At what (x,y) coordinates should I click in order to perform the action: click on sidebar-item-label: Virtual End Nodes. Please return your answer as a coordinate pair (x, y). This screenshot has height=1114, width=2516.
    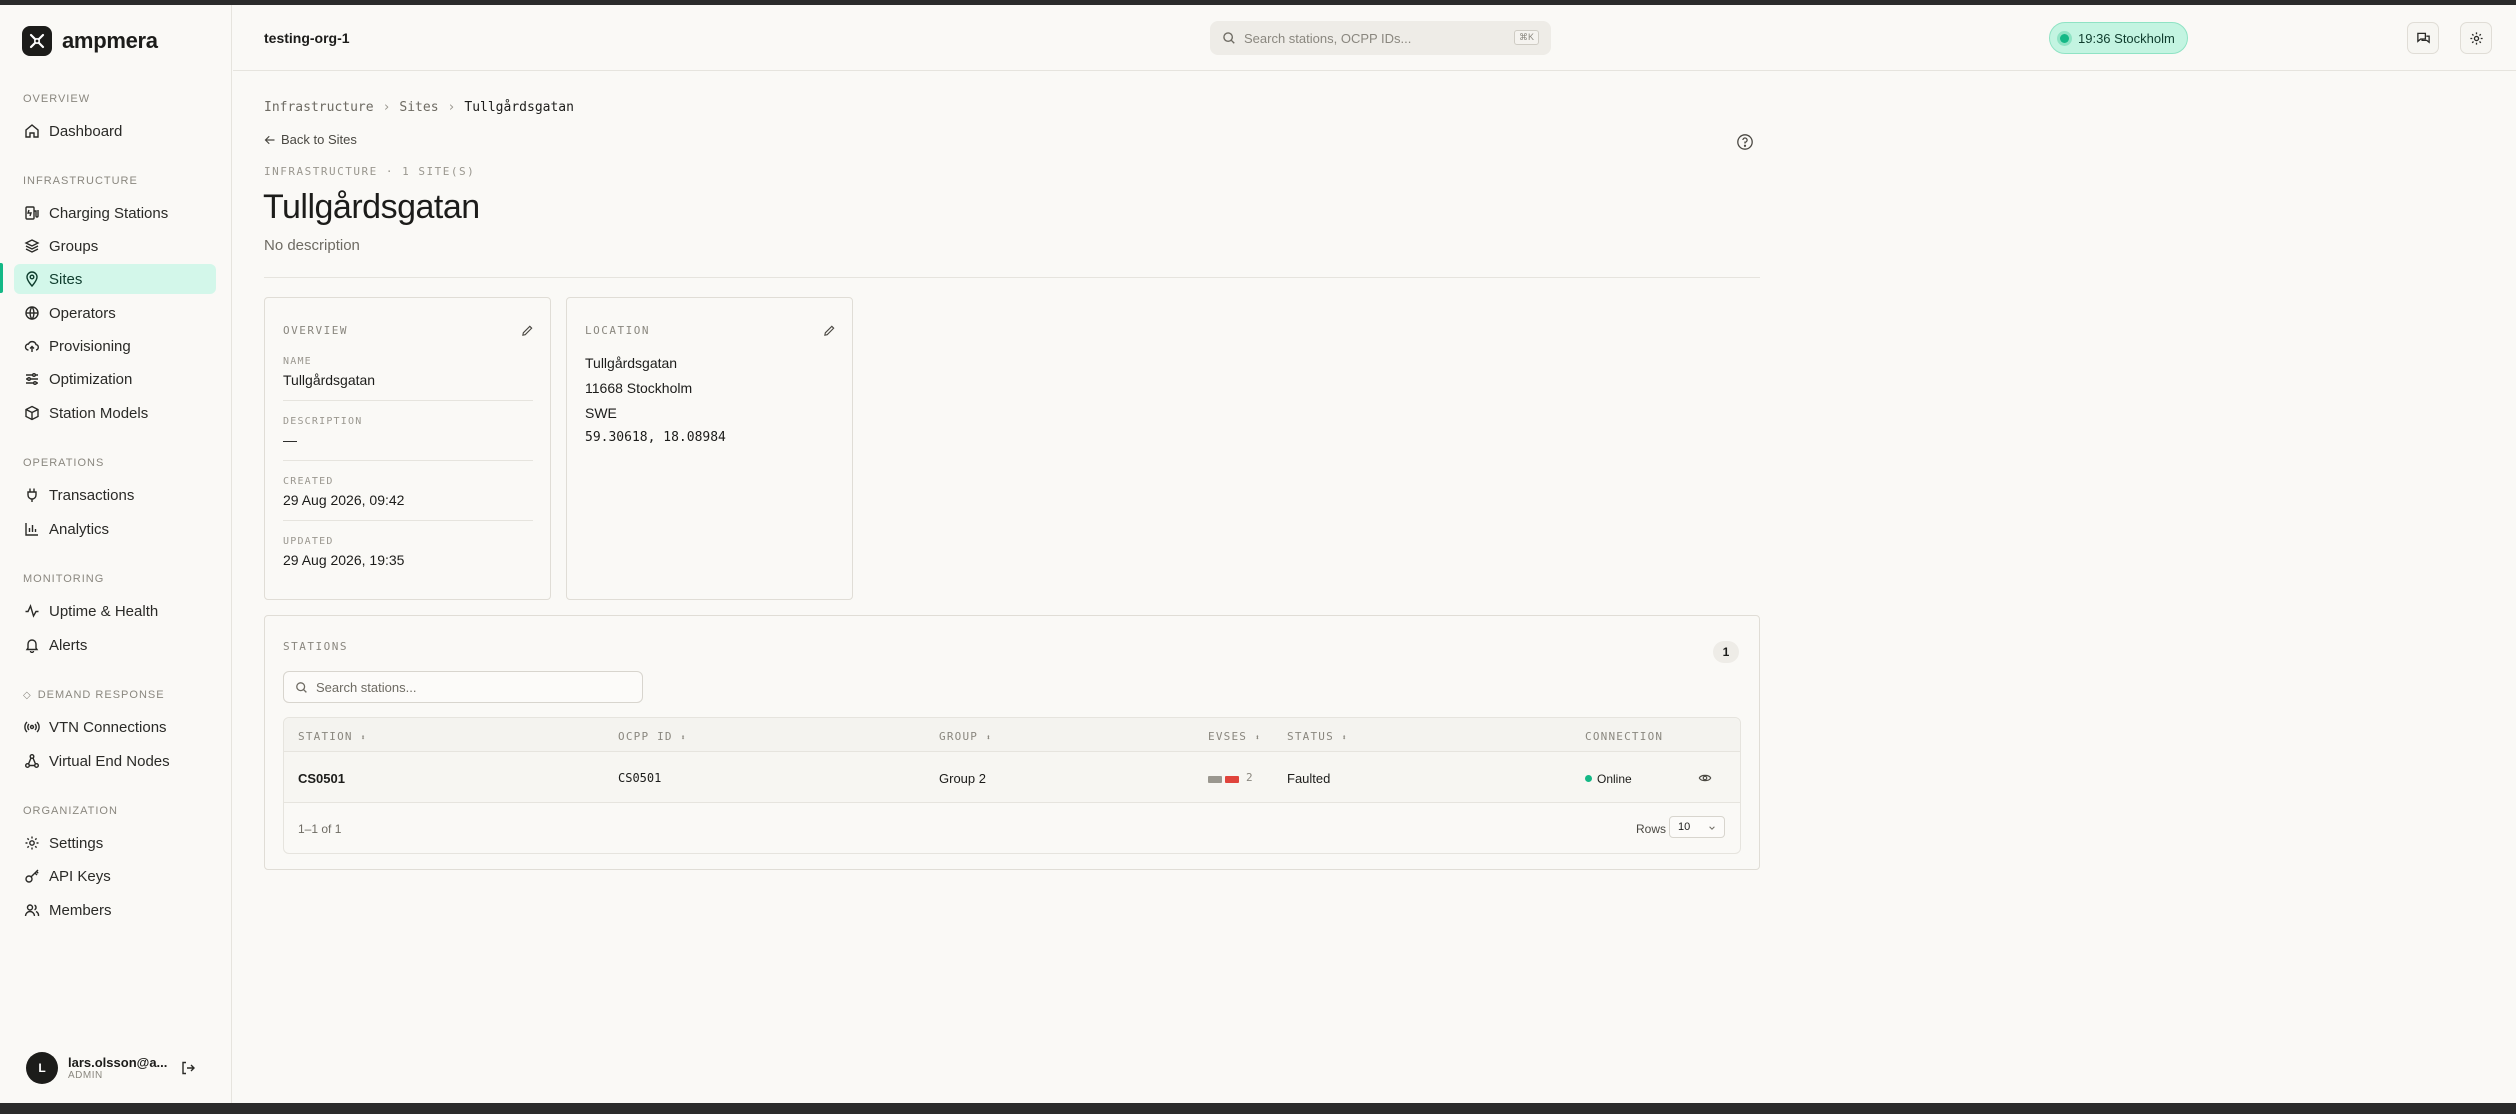
    Looking at the image, I should click on (109, 761).